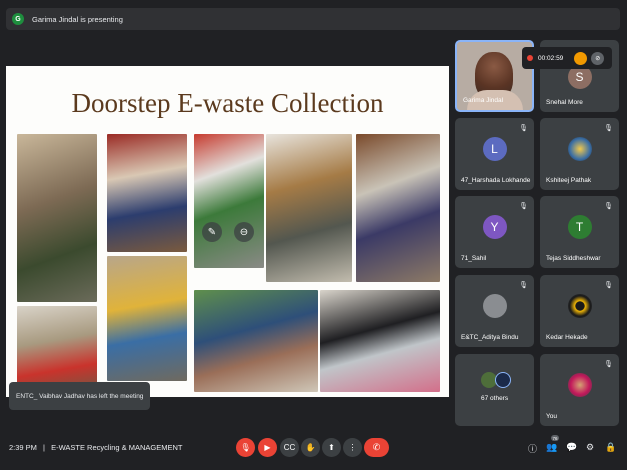  What do you see at coordinates (551, 416) in the screenshot?
I see `participant-name: You` at bounding box center [551, 416].